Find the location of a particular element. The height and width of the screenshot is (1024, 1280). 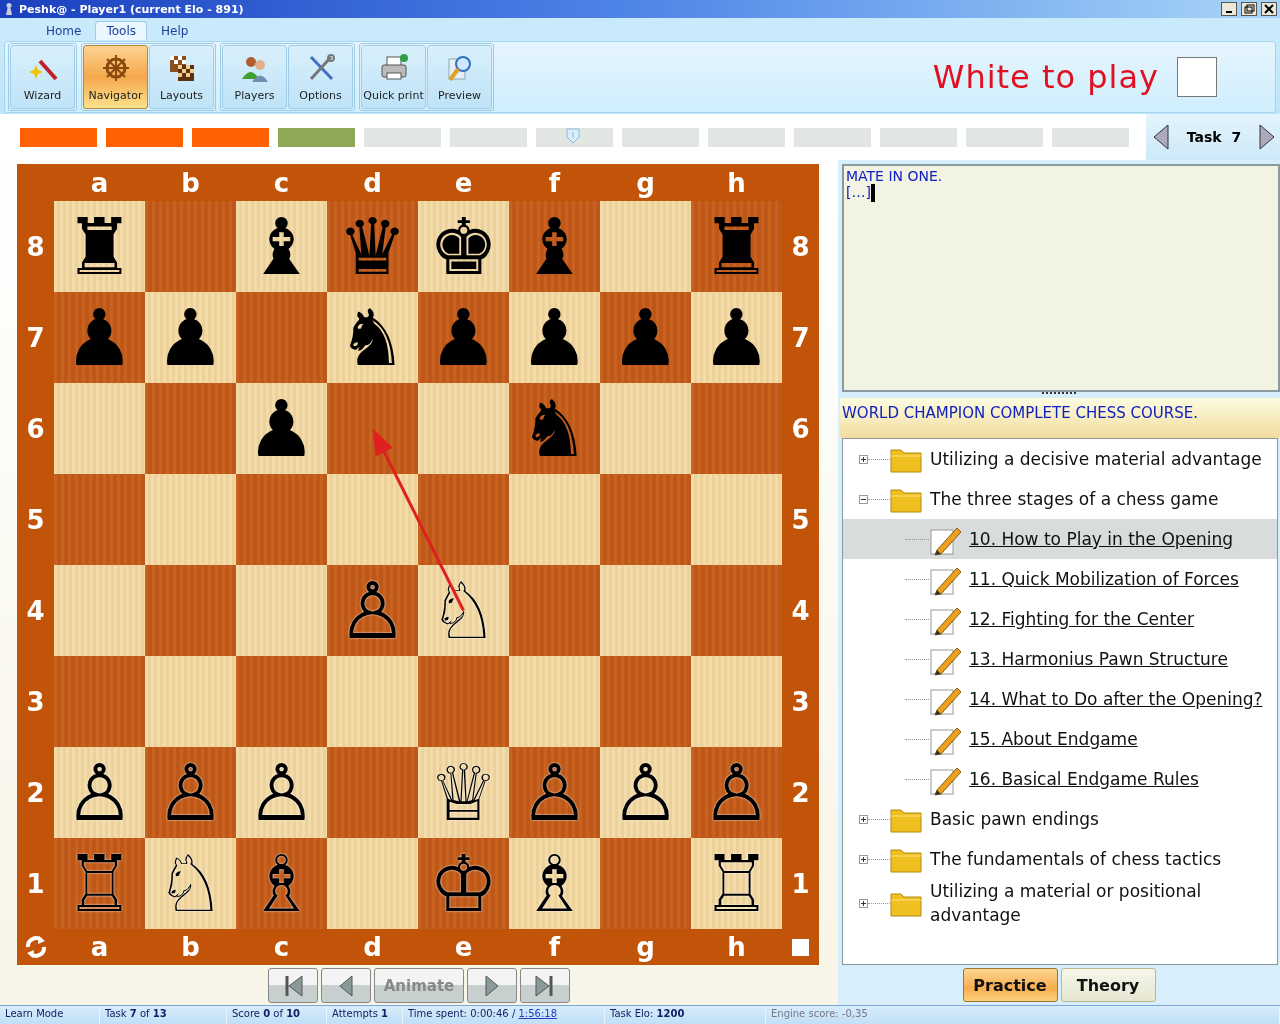

lesson-link: 16. Basical Endgame Rules is located at coordinates (1084, 779).